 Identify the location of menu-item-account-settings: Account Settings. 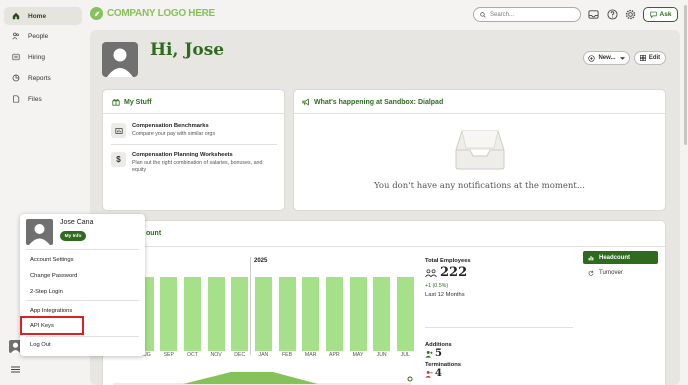
(52, 260).